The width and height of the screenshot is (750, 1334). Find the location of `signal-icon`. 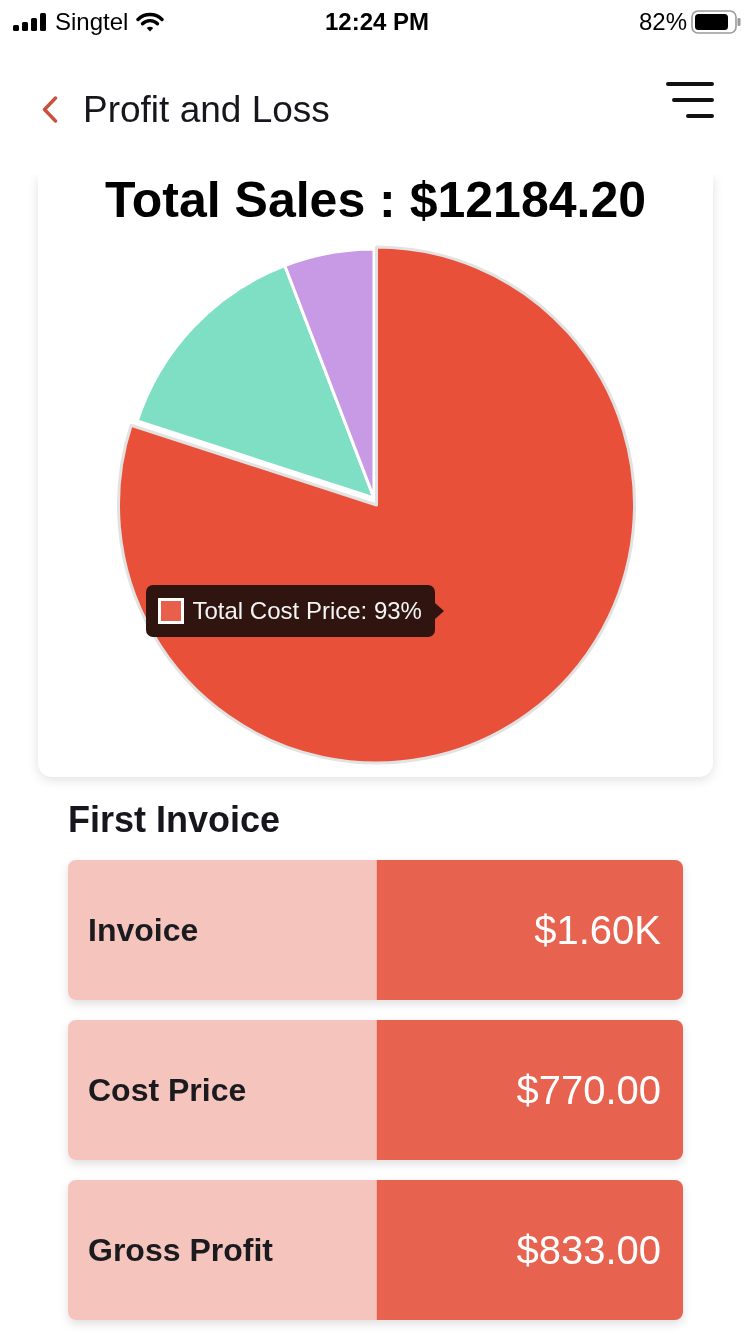

signal-icon is located at coordinates (30, 22).